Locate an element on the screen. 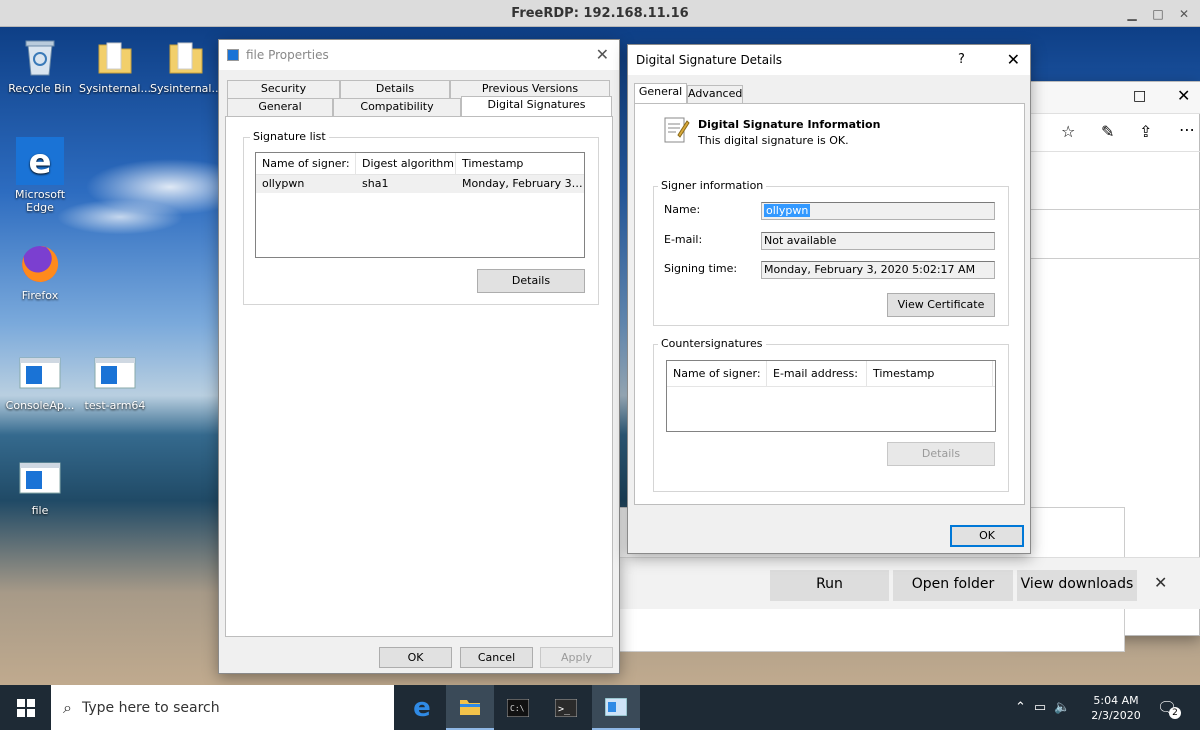  close-download-bar-icon: ✕ is located at coordinates (1160, 582).